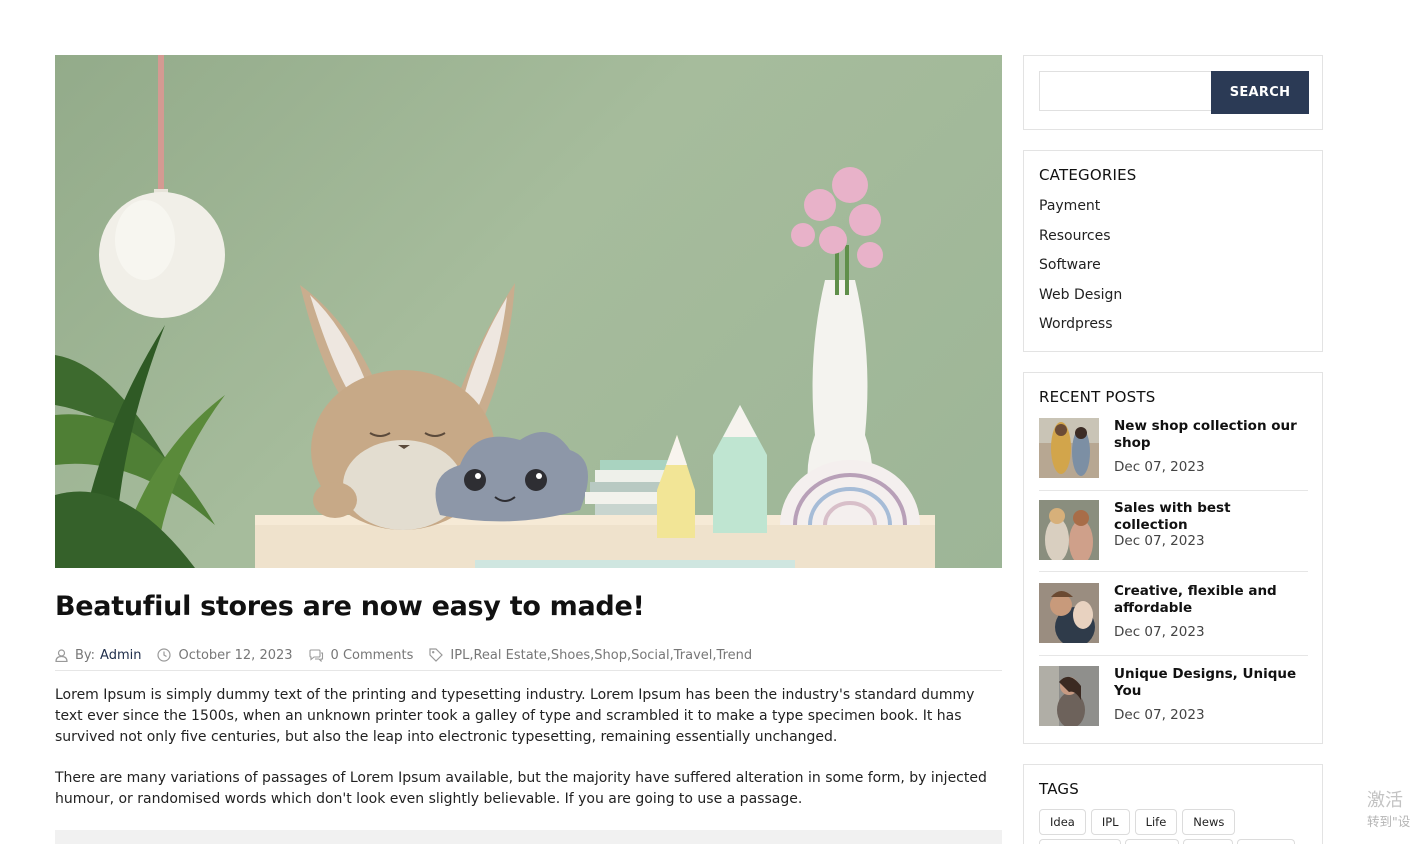  I want to click on comments-meta: 0 Comments, so click(361, 655).